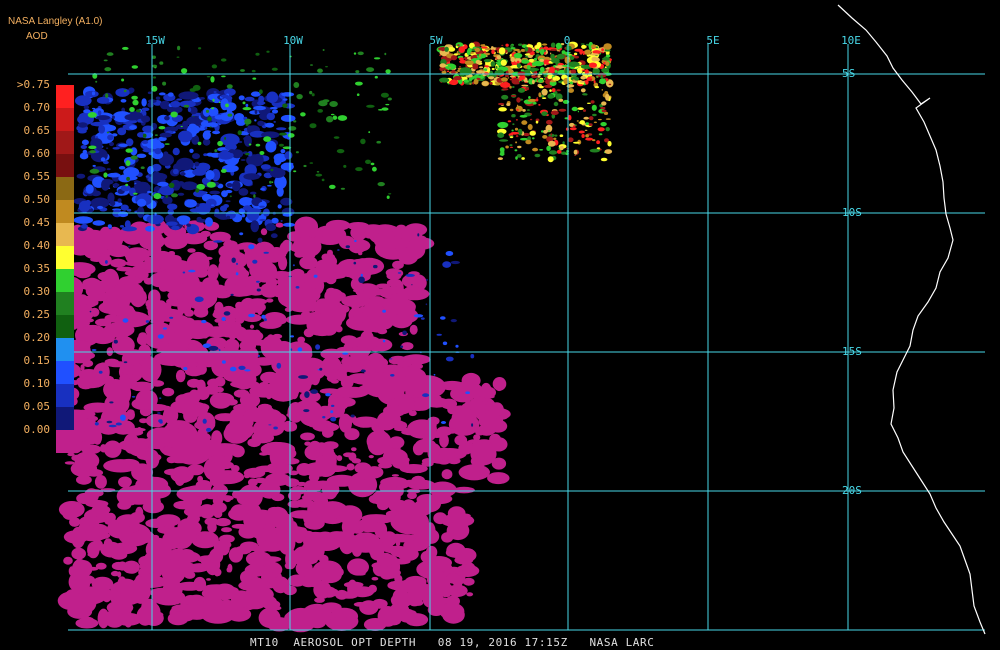 The width and height of the screenshot is (1000, 650). Describe the element at coordinates (37, 383) in the screenshot. I see `legend-tick-label: 0.10` at that location.